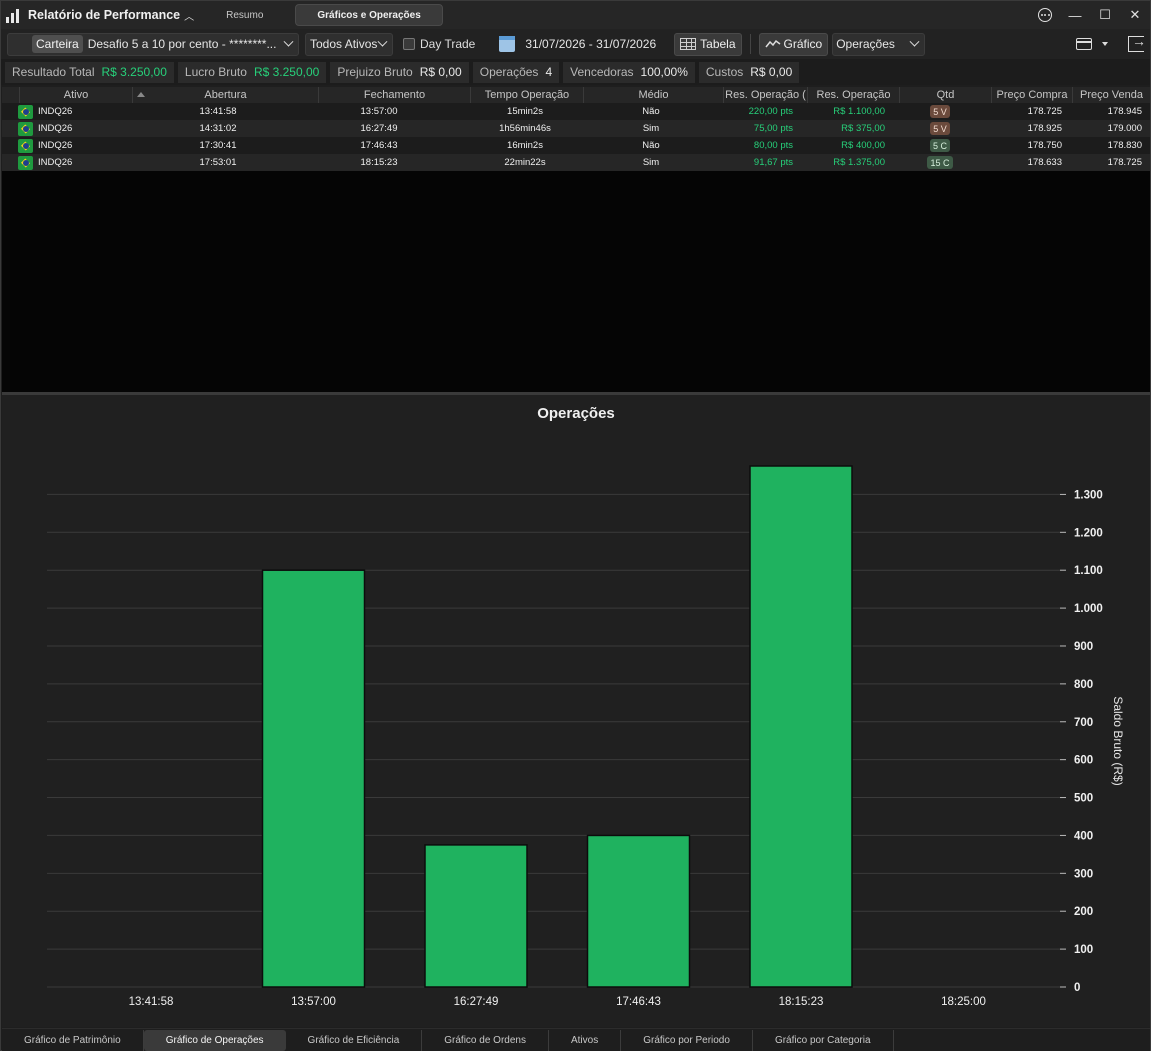  I want to click on more-options-button, so click(1045, 15).